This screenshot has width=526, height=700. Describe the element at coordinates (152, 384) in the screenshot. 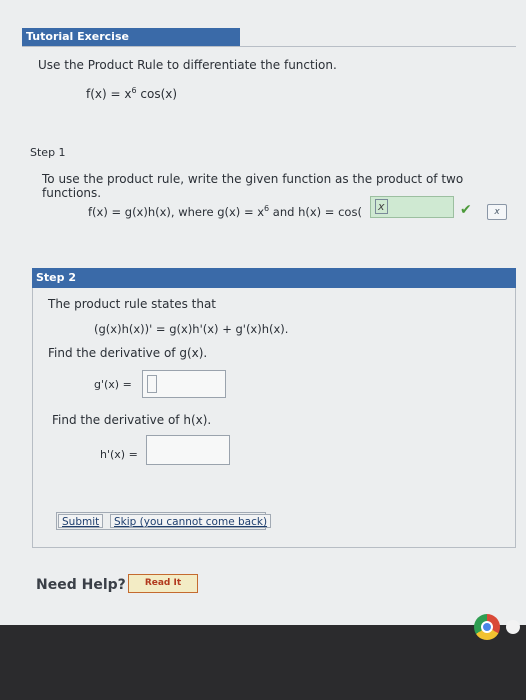

I see `input-cursor` at that location.